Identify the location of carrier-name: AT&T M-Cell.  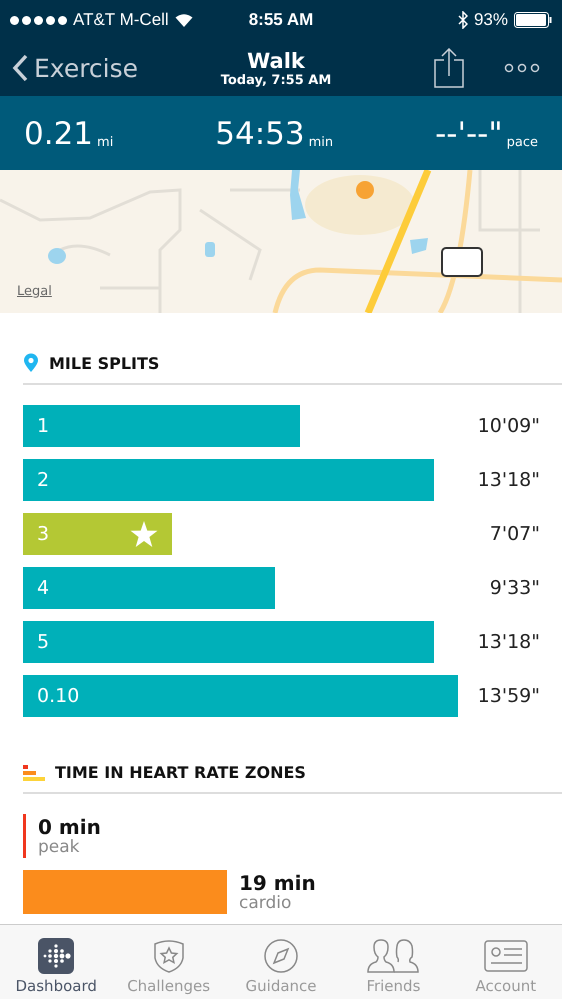
(121, 20).